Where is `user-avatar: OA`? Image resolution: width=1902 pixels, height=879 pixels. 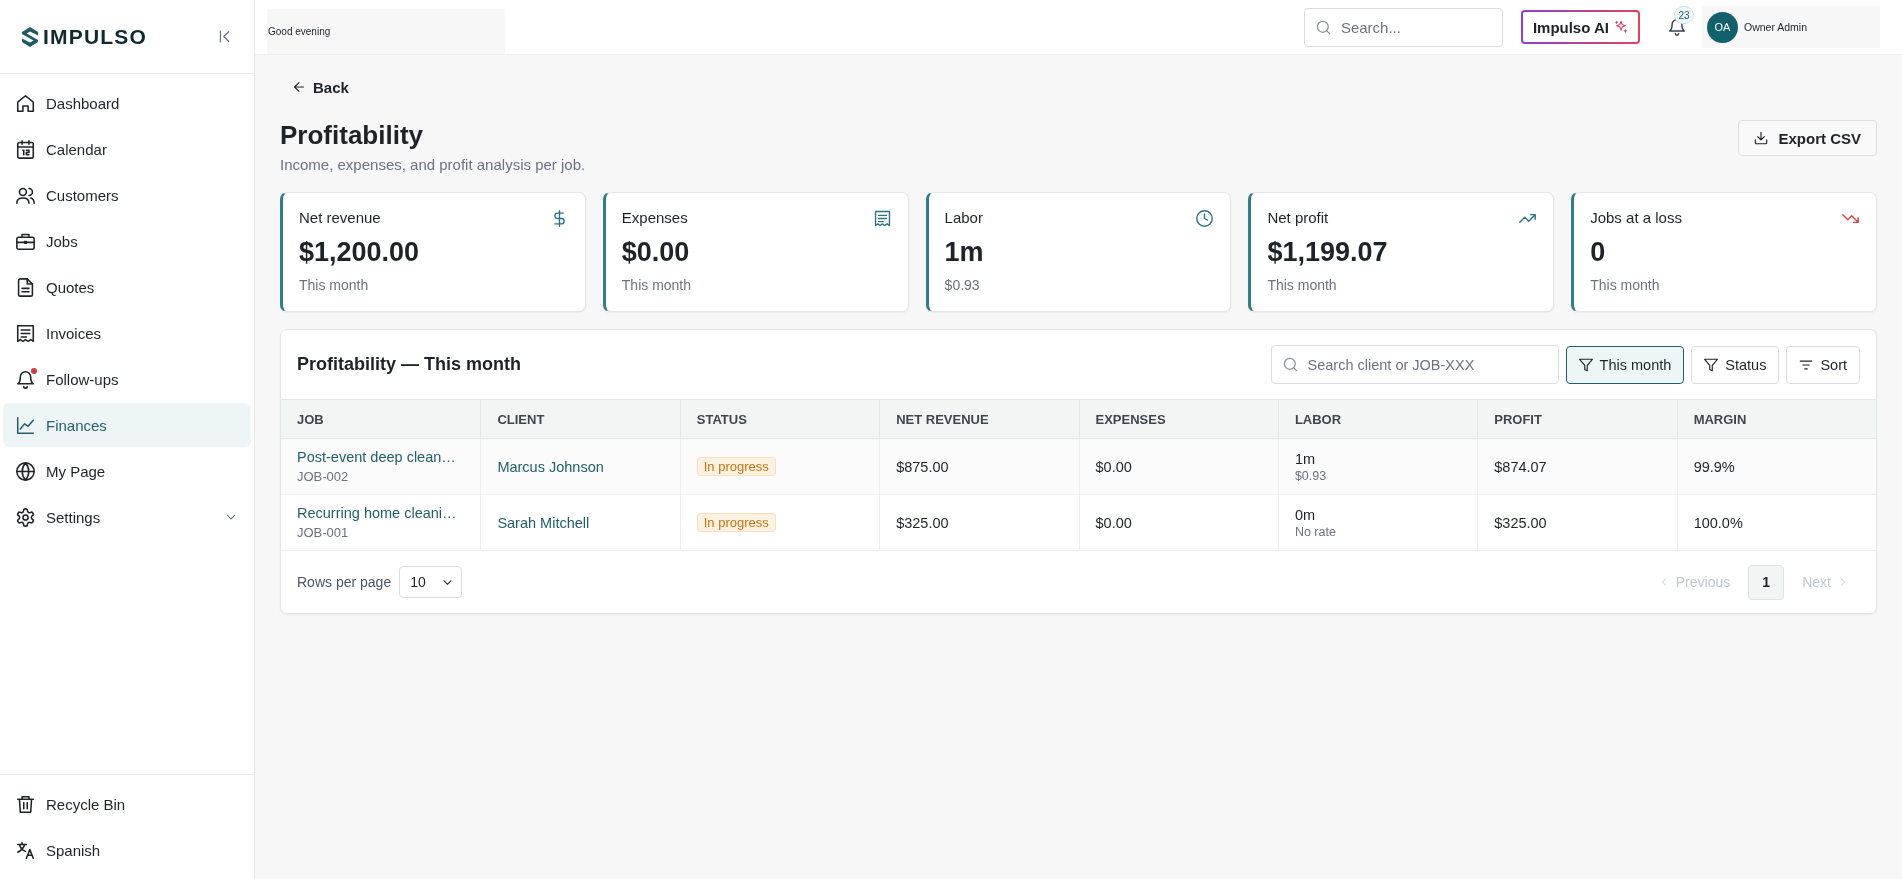 user-avatar: OA is located at coordinates (1722, 27).